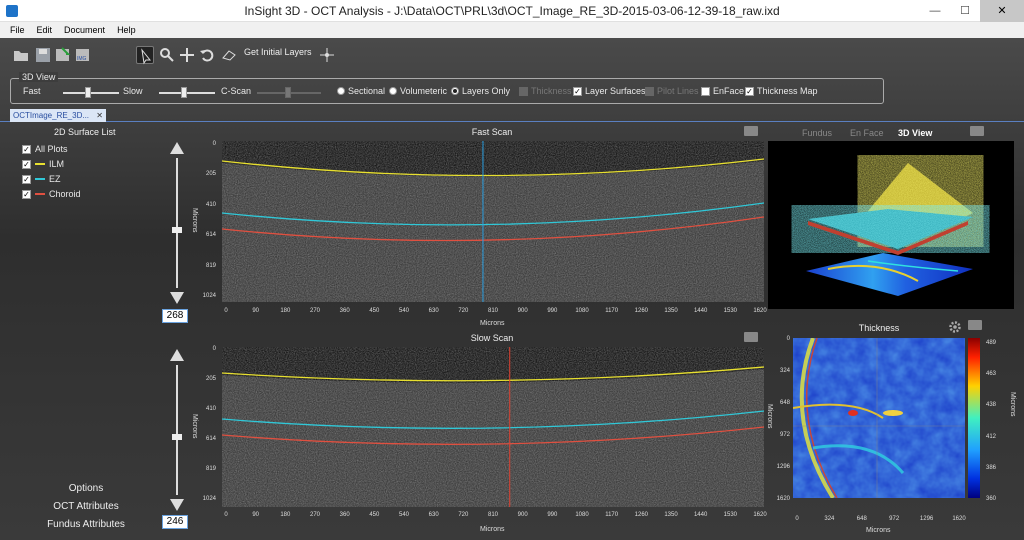 The height and width of the screenshot is (540, 1024). I want to click on check-pilot-lines-box, so click(649, 91).